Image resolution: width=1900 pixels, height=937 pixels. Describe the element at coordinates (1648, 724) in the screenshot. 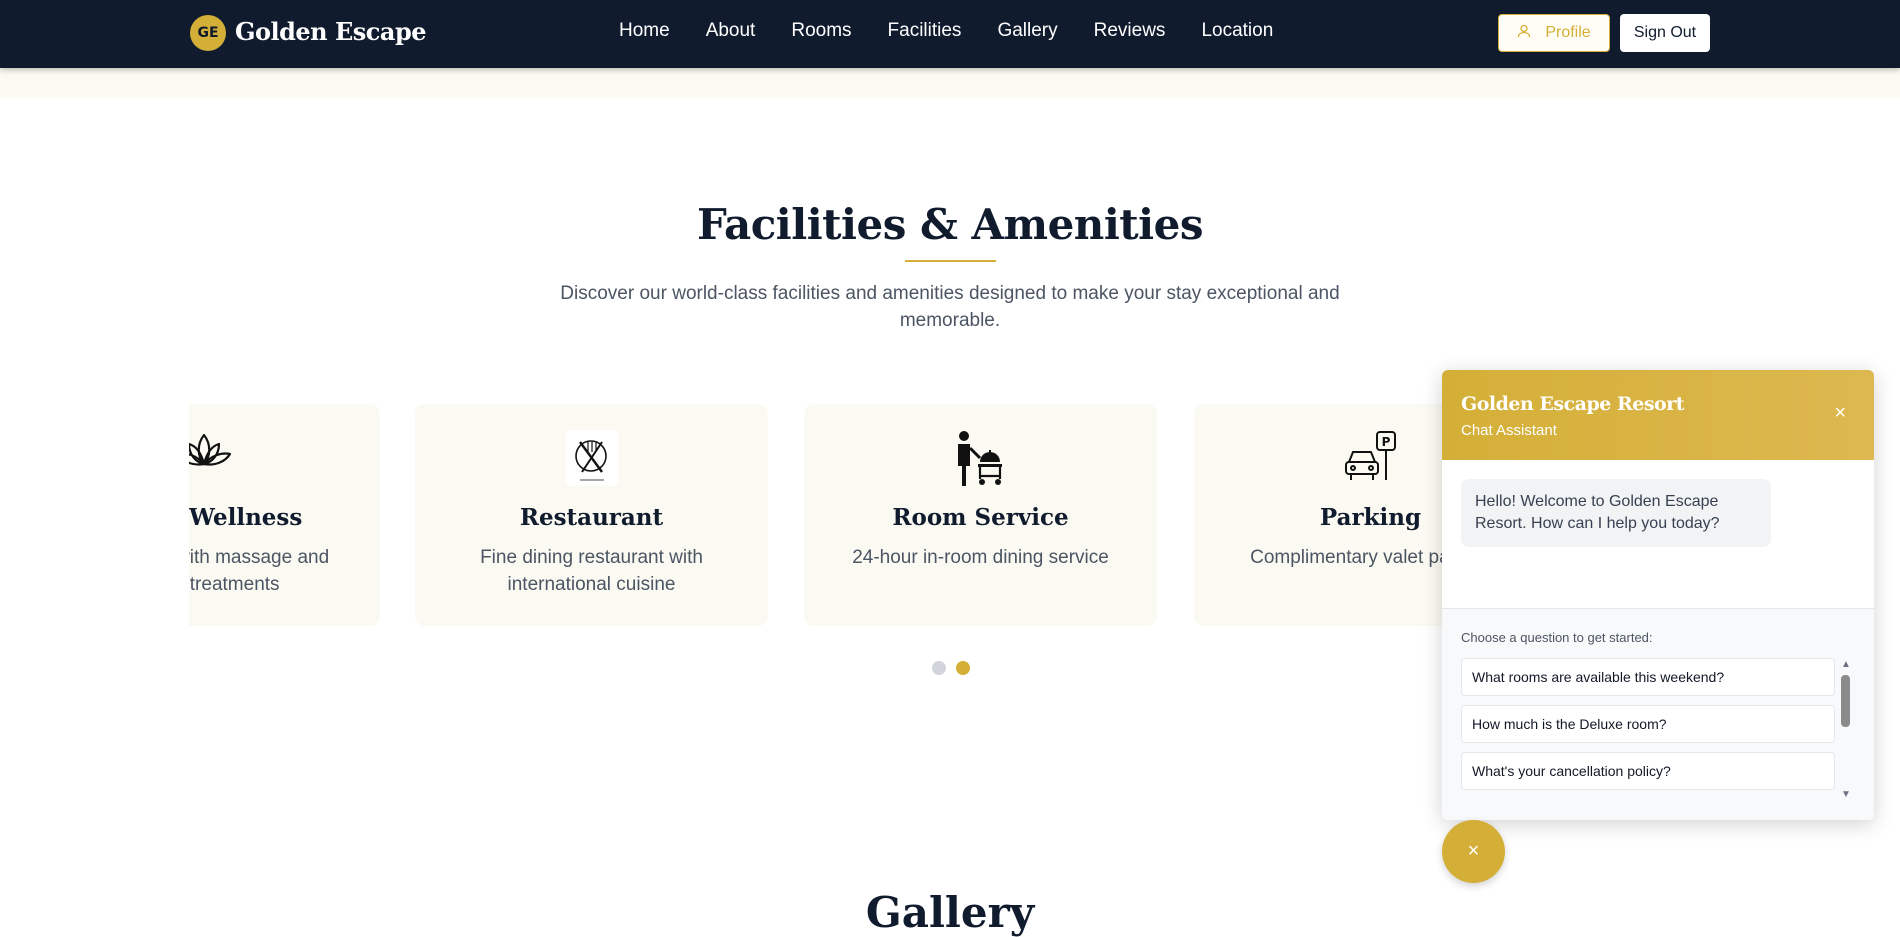

I see `quick-question: How much is the Deluxe room?` at that location.